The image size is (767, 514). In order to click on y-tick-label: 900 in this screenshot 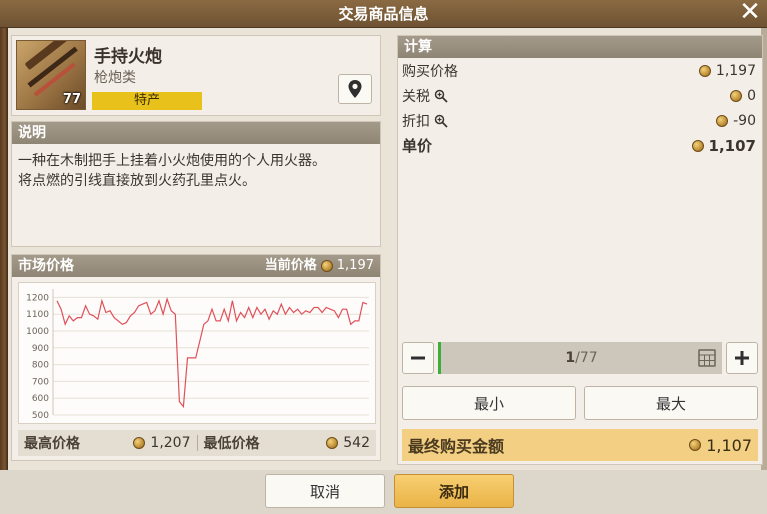, I will do `click(40, 349)`.